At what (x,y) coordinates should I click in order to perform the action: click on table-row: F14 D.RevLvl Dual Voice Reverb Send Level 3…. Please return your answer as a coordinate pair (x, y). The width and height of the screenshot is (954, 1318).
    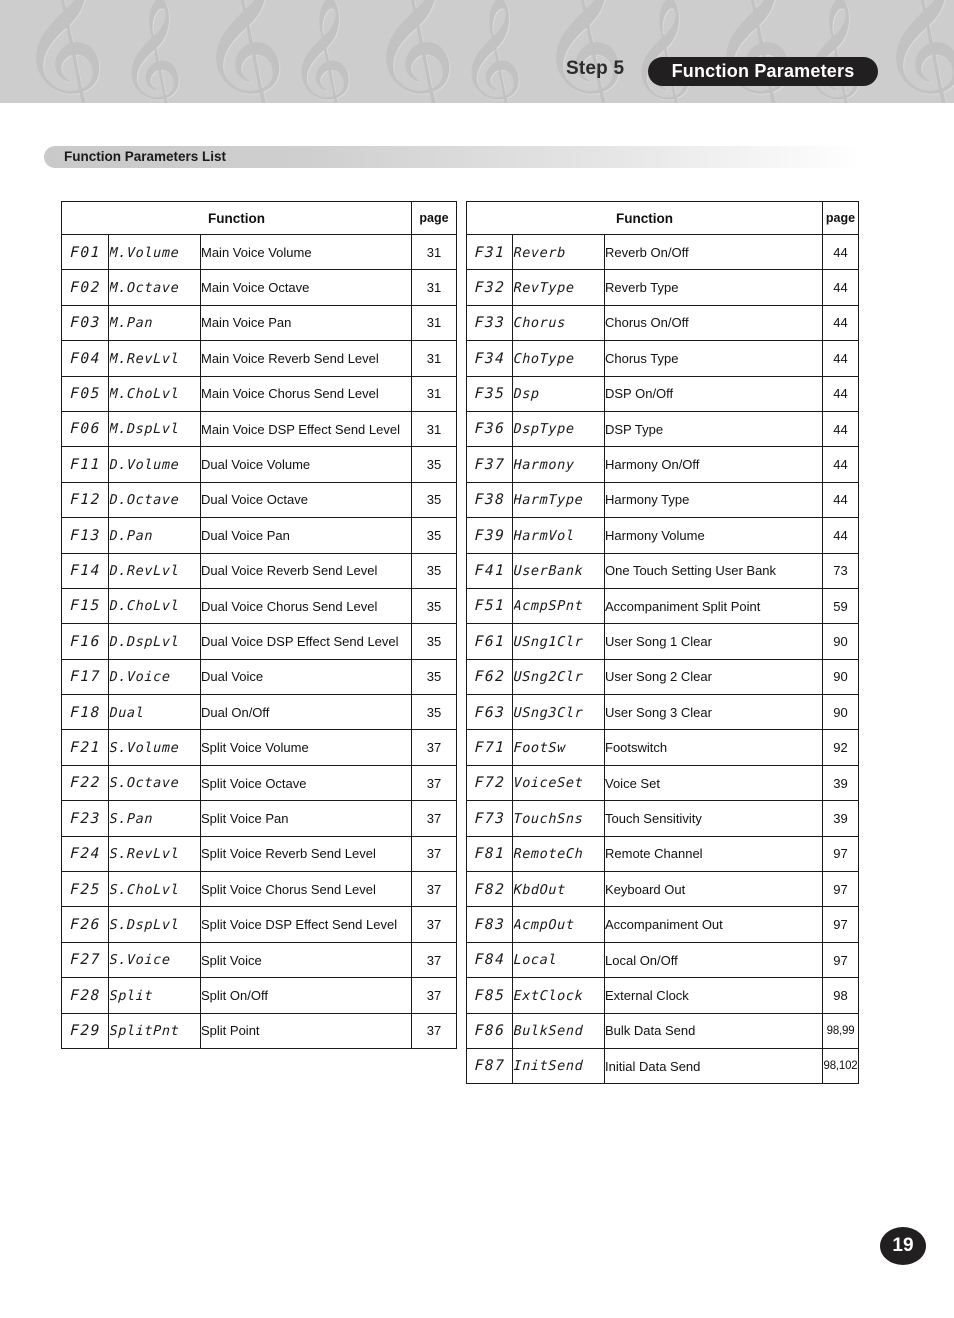
    Looking at the image, I should click on (259, 570).